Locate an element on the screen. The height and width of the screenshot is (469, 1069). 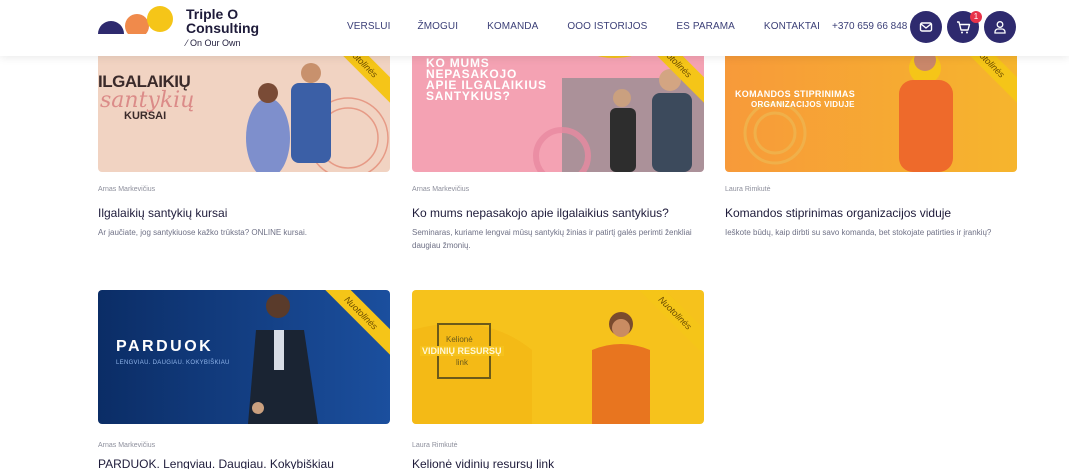
logo-tagline: ⁄ On Our Own is located at coordinates (213, 43).